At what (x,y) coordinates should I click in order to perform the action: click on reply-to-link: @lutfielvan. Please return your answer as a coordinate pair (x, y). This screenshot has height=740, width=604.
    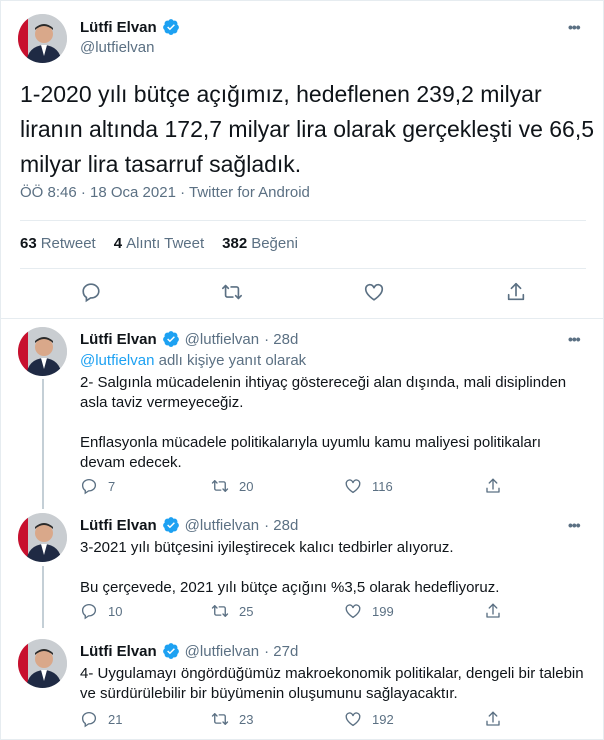
    Looking at the image, I should click on (117, 360).